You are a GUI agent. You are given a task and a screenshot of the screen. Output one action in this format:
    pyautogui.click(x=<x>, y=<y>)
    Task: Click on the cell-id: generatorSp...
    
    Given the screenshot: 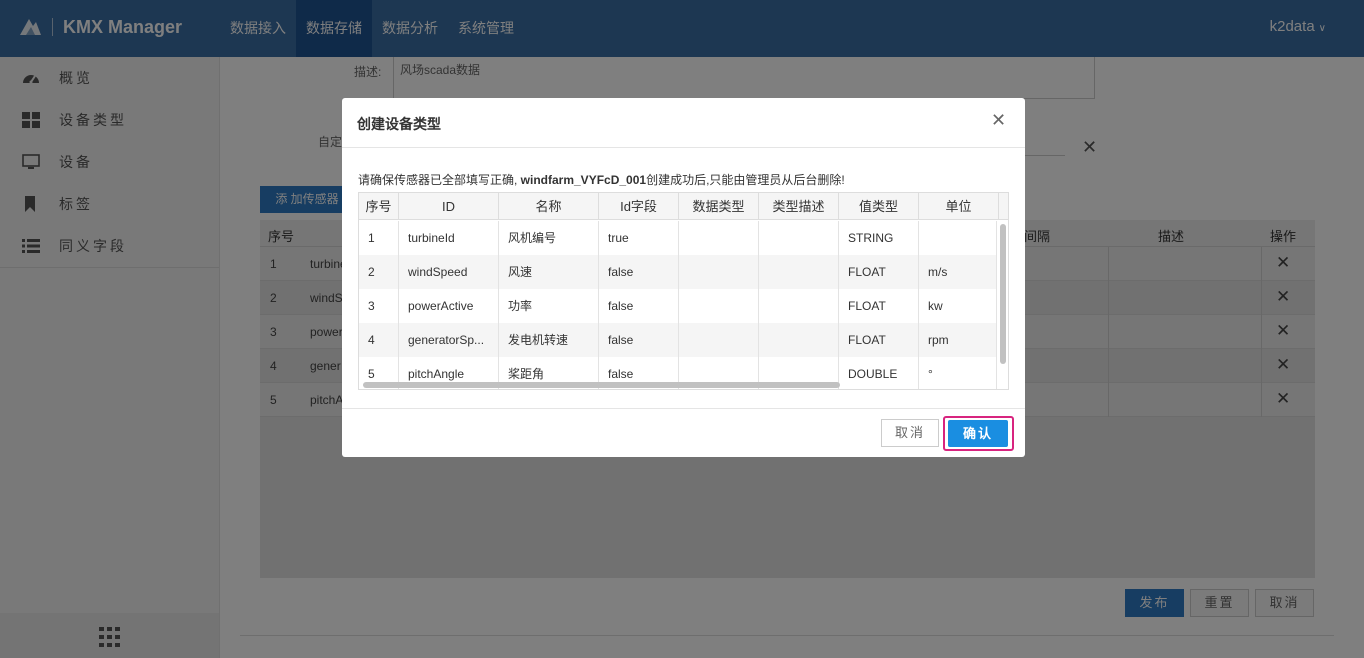 What is the action you would take?
    pyautogui.click(x=449, y=340)
    